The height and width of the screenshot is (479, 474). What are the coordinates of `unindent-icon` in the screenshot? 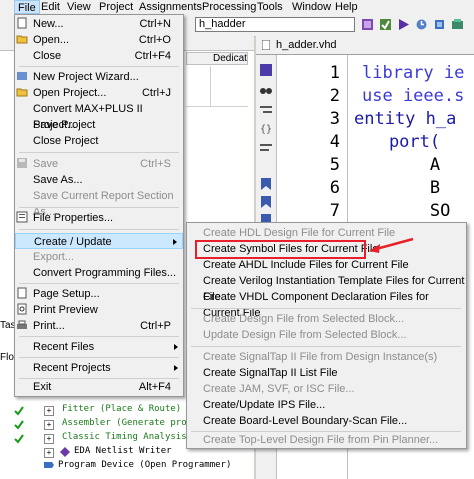 It's located at (266, 148).